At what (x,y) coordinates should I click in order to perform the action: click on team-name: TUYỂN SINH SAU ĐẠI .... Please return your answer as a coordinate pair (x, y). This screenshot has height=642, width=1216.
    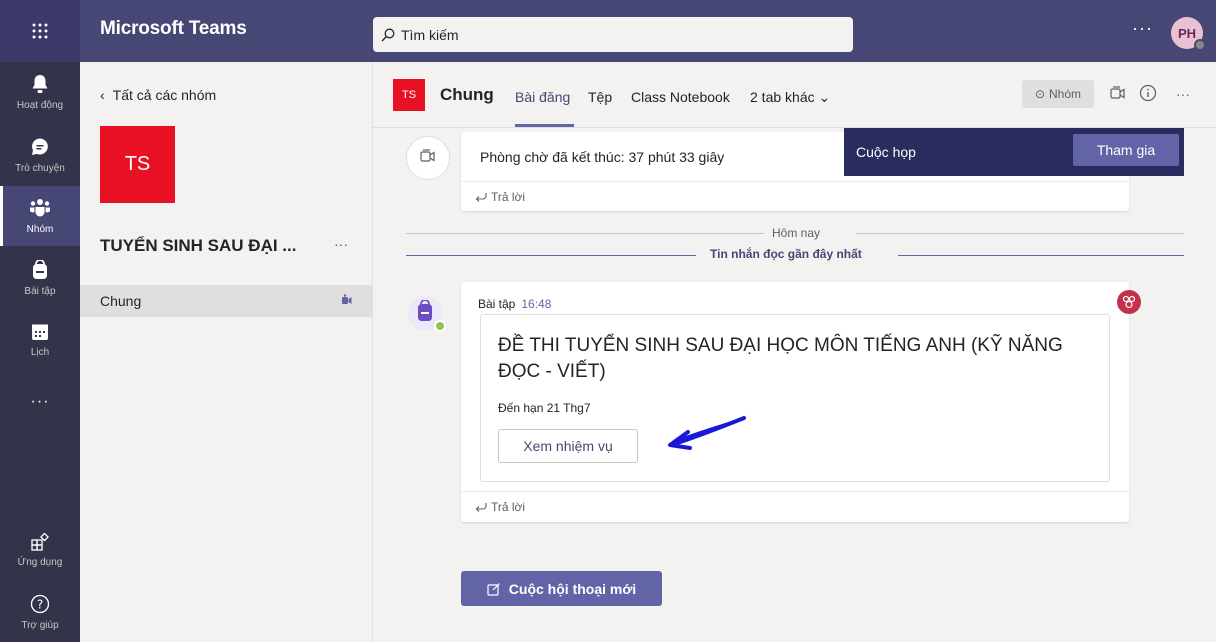
    Looking at the image, I should click on (198, 245).